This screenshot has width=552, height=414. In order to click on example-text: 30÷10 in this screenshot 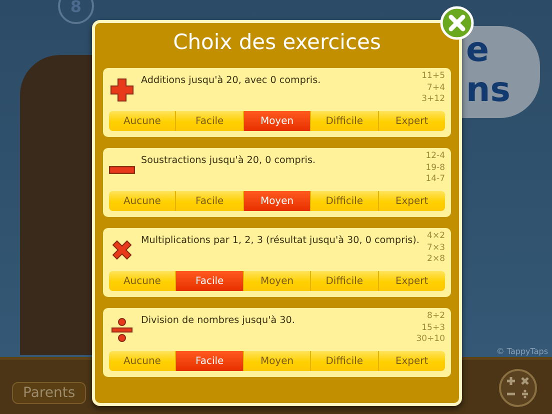, I will do `click(430, 340)`.